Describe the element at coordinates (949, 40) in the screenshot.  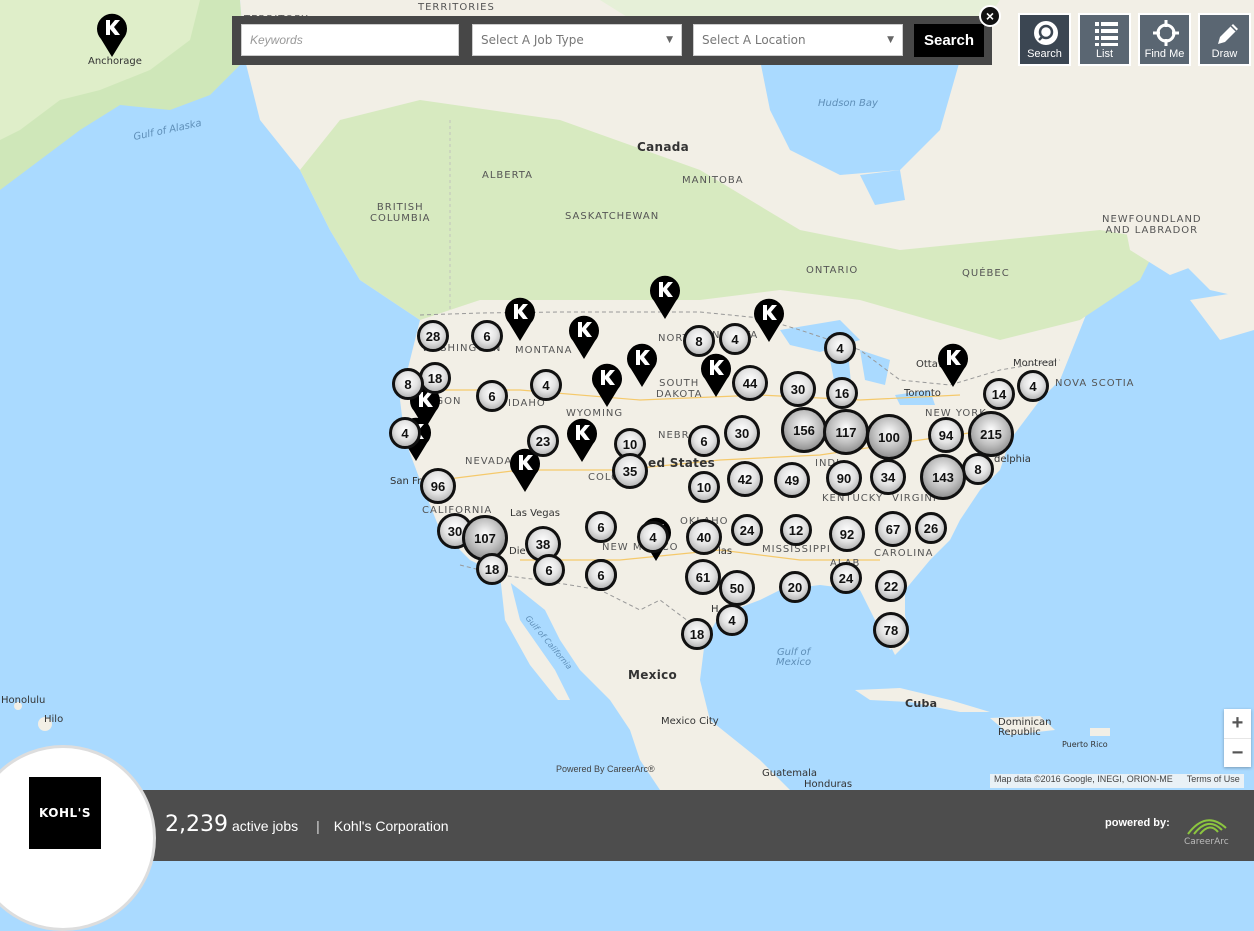
I see `search-button: Search` at that location.